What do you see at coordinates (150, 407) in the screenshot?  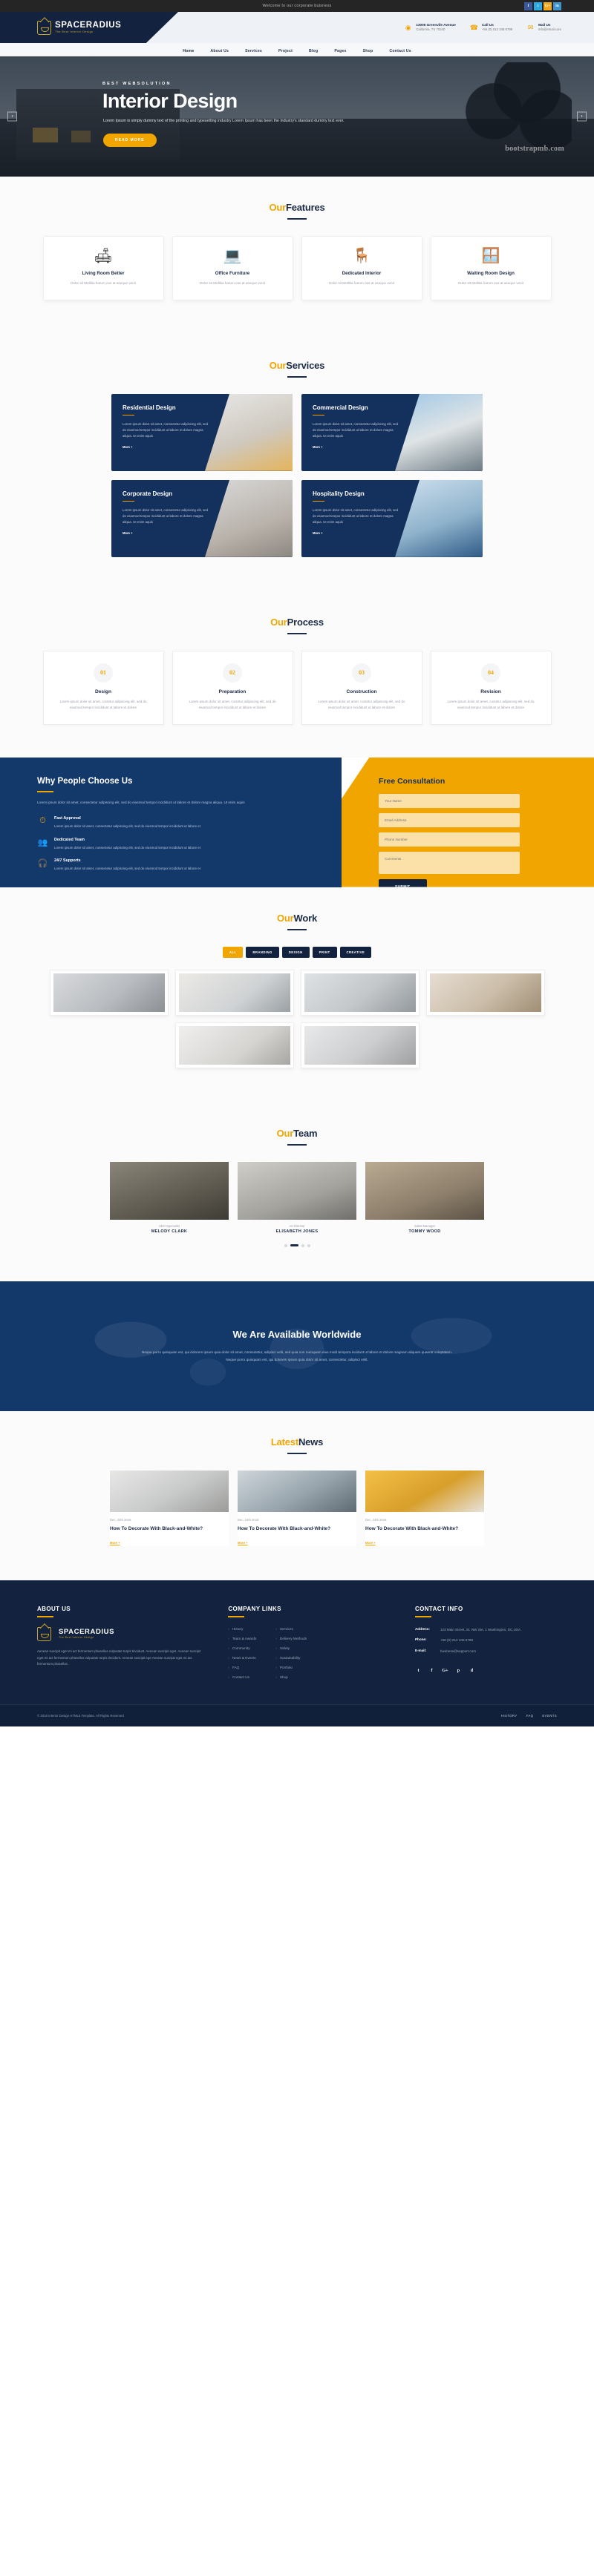 I see `service-title: Residential Design` at bounding box center [150, 407].